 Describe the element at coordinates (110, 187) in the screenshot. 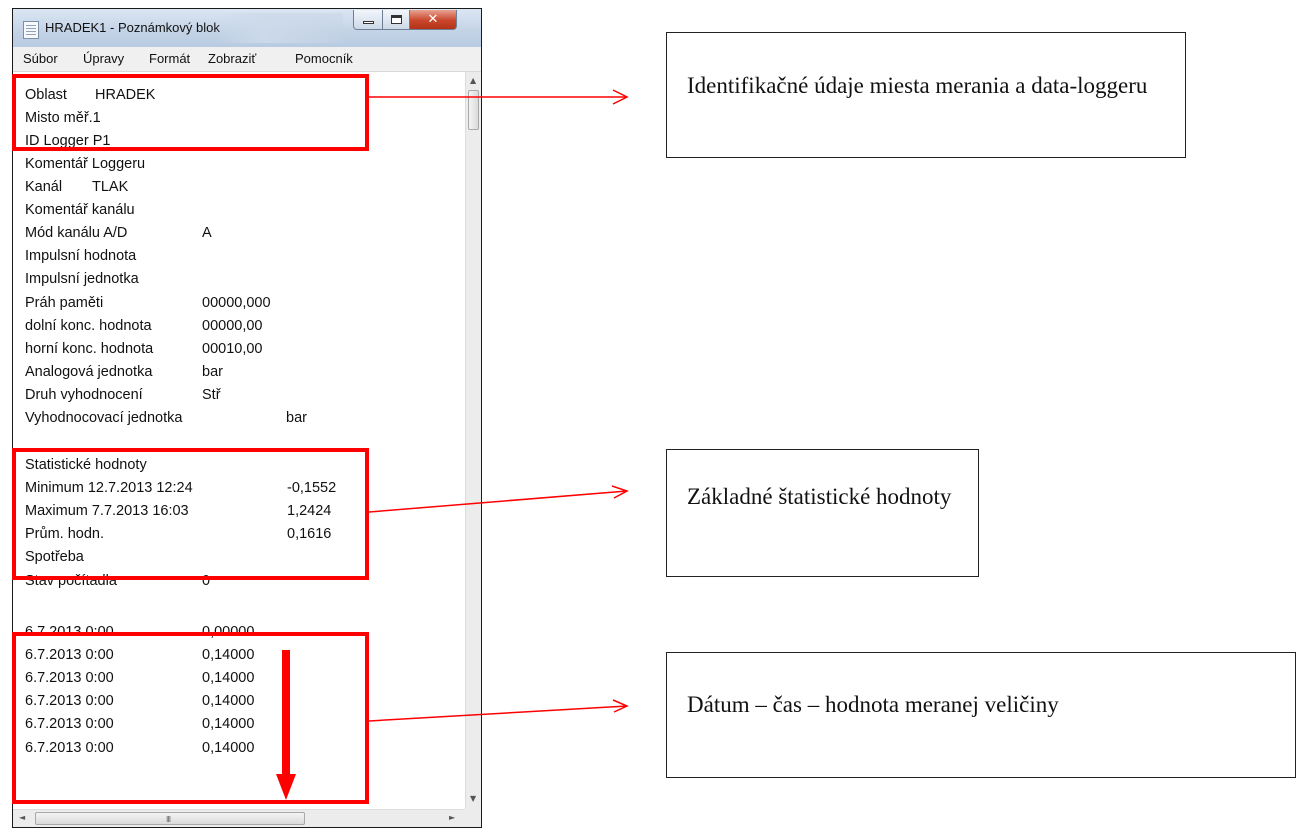

I see `text-line-value: TLAK` at that location.